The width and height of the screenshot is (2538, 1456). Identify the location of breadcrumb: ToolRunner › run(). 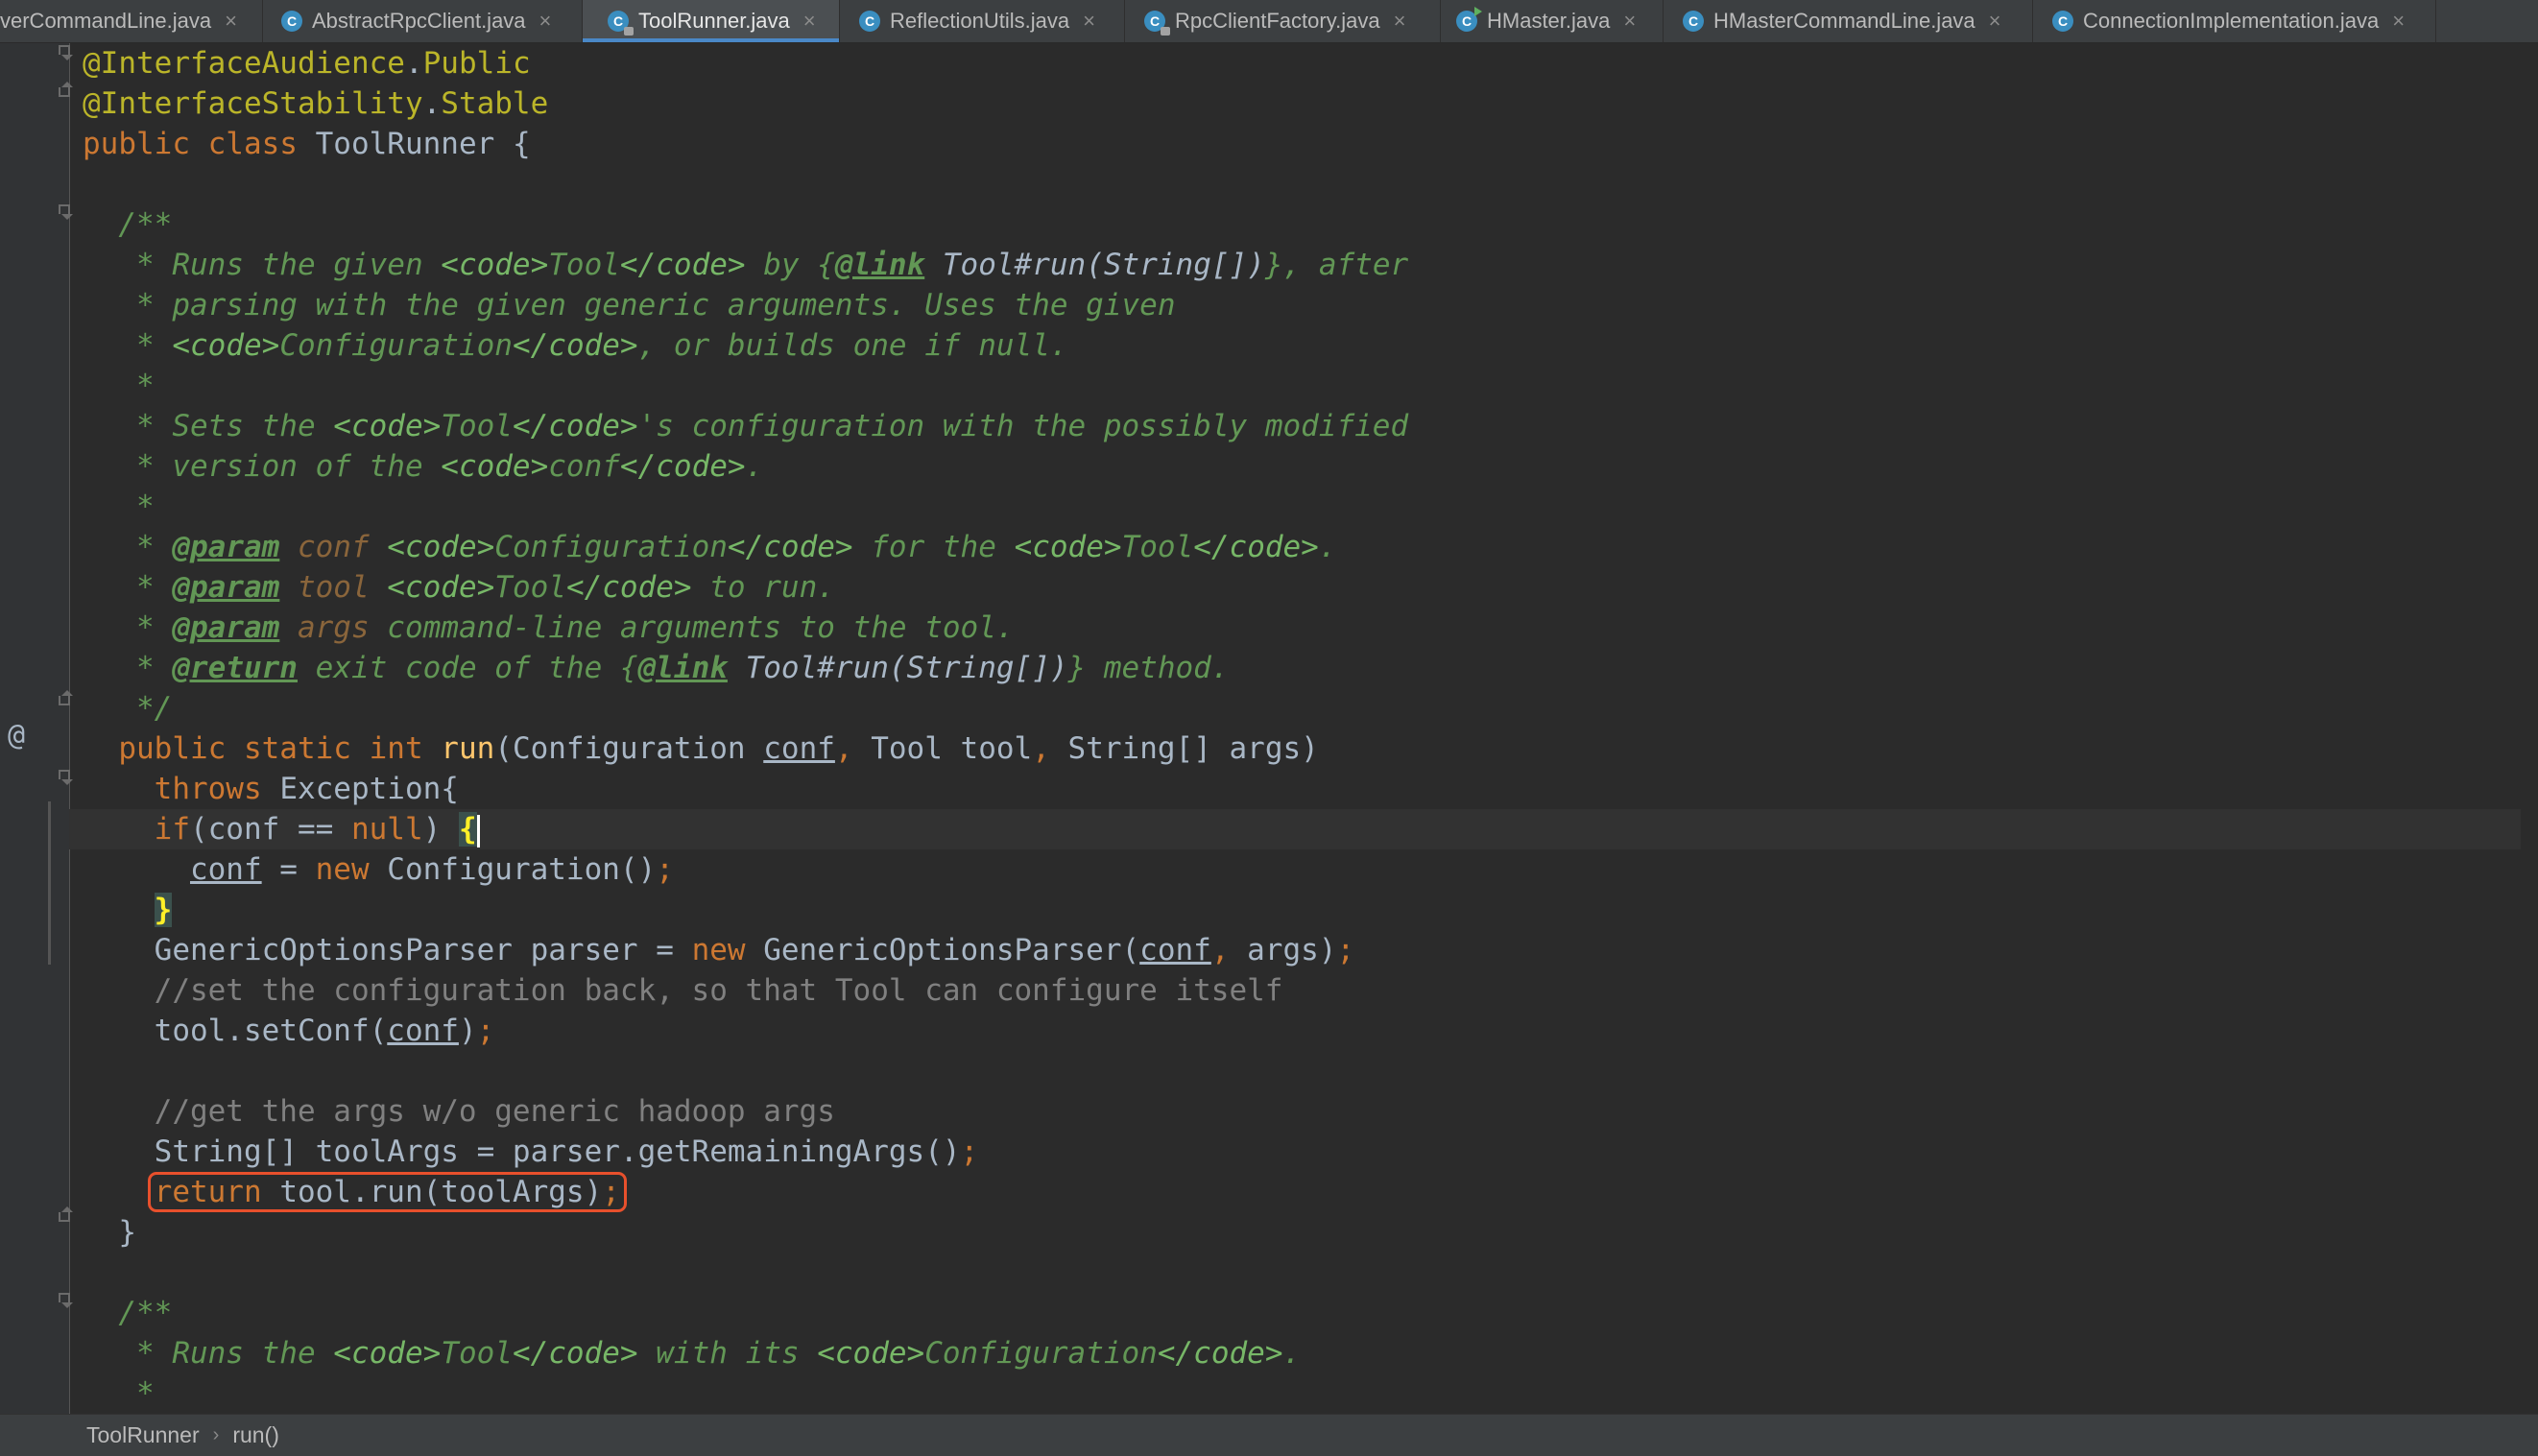
(1269, 1435).